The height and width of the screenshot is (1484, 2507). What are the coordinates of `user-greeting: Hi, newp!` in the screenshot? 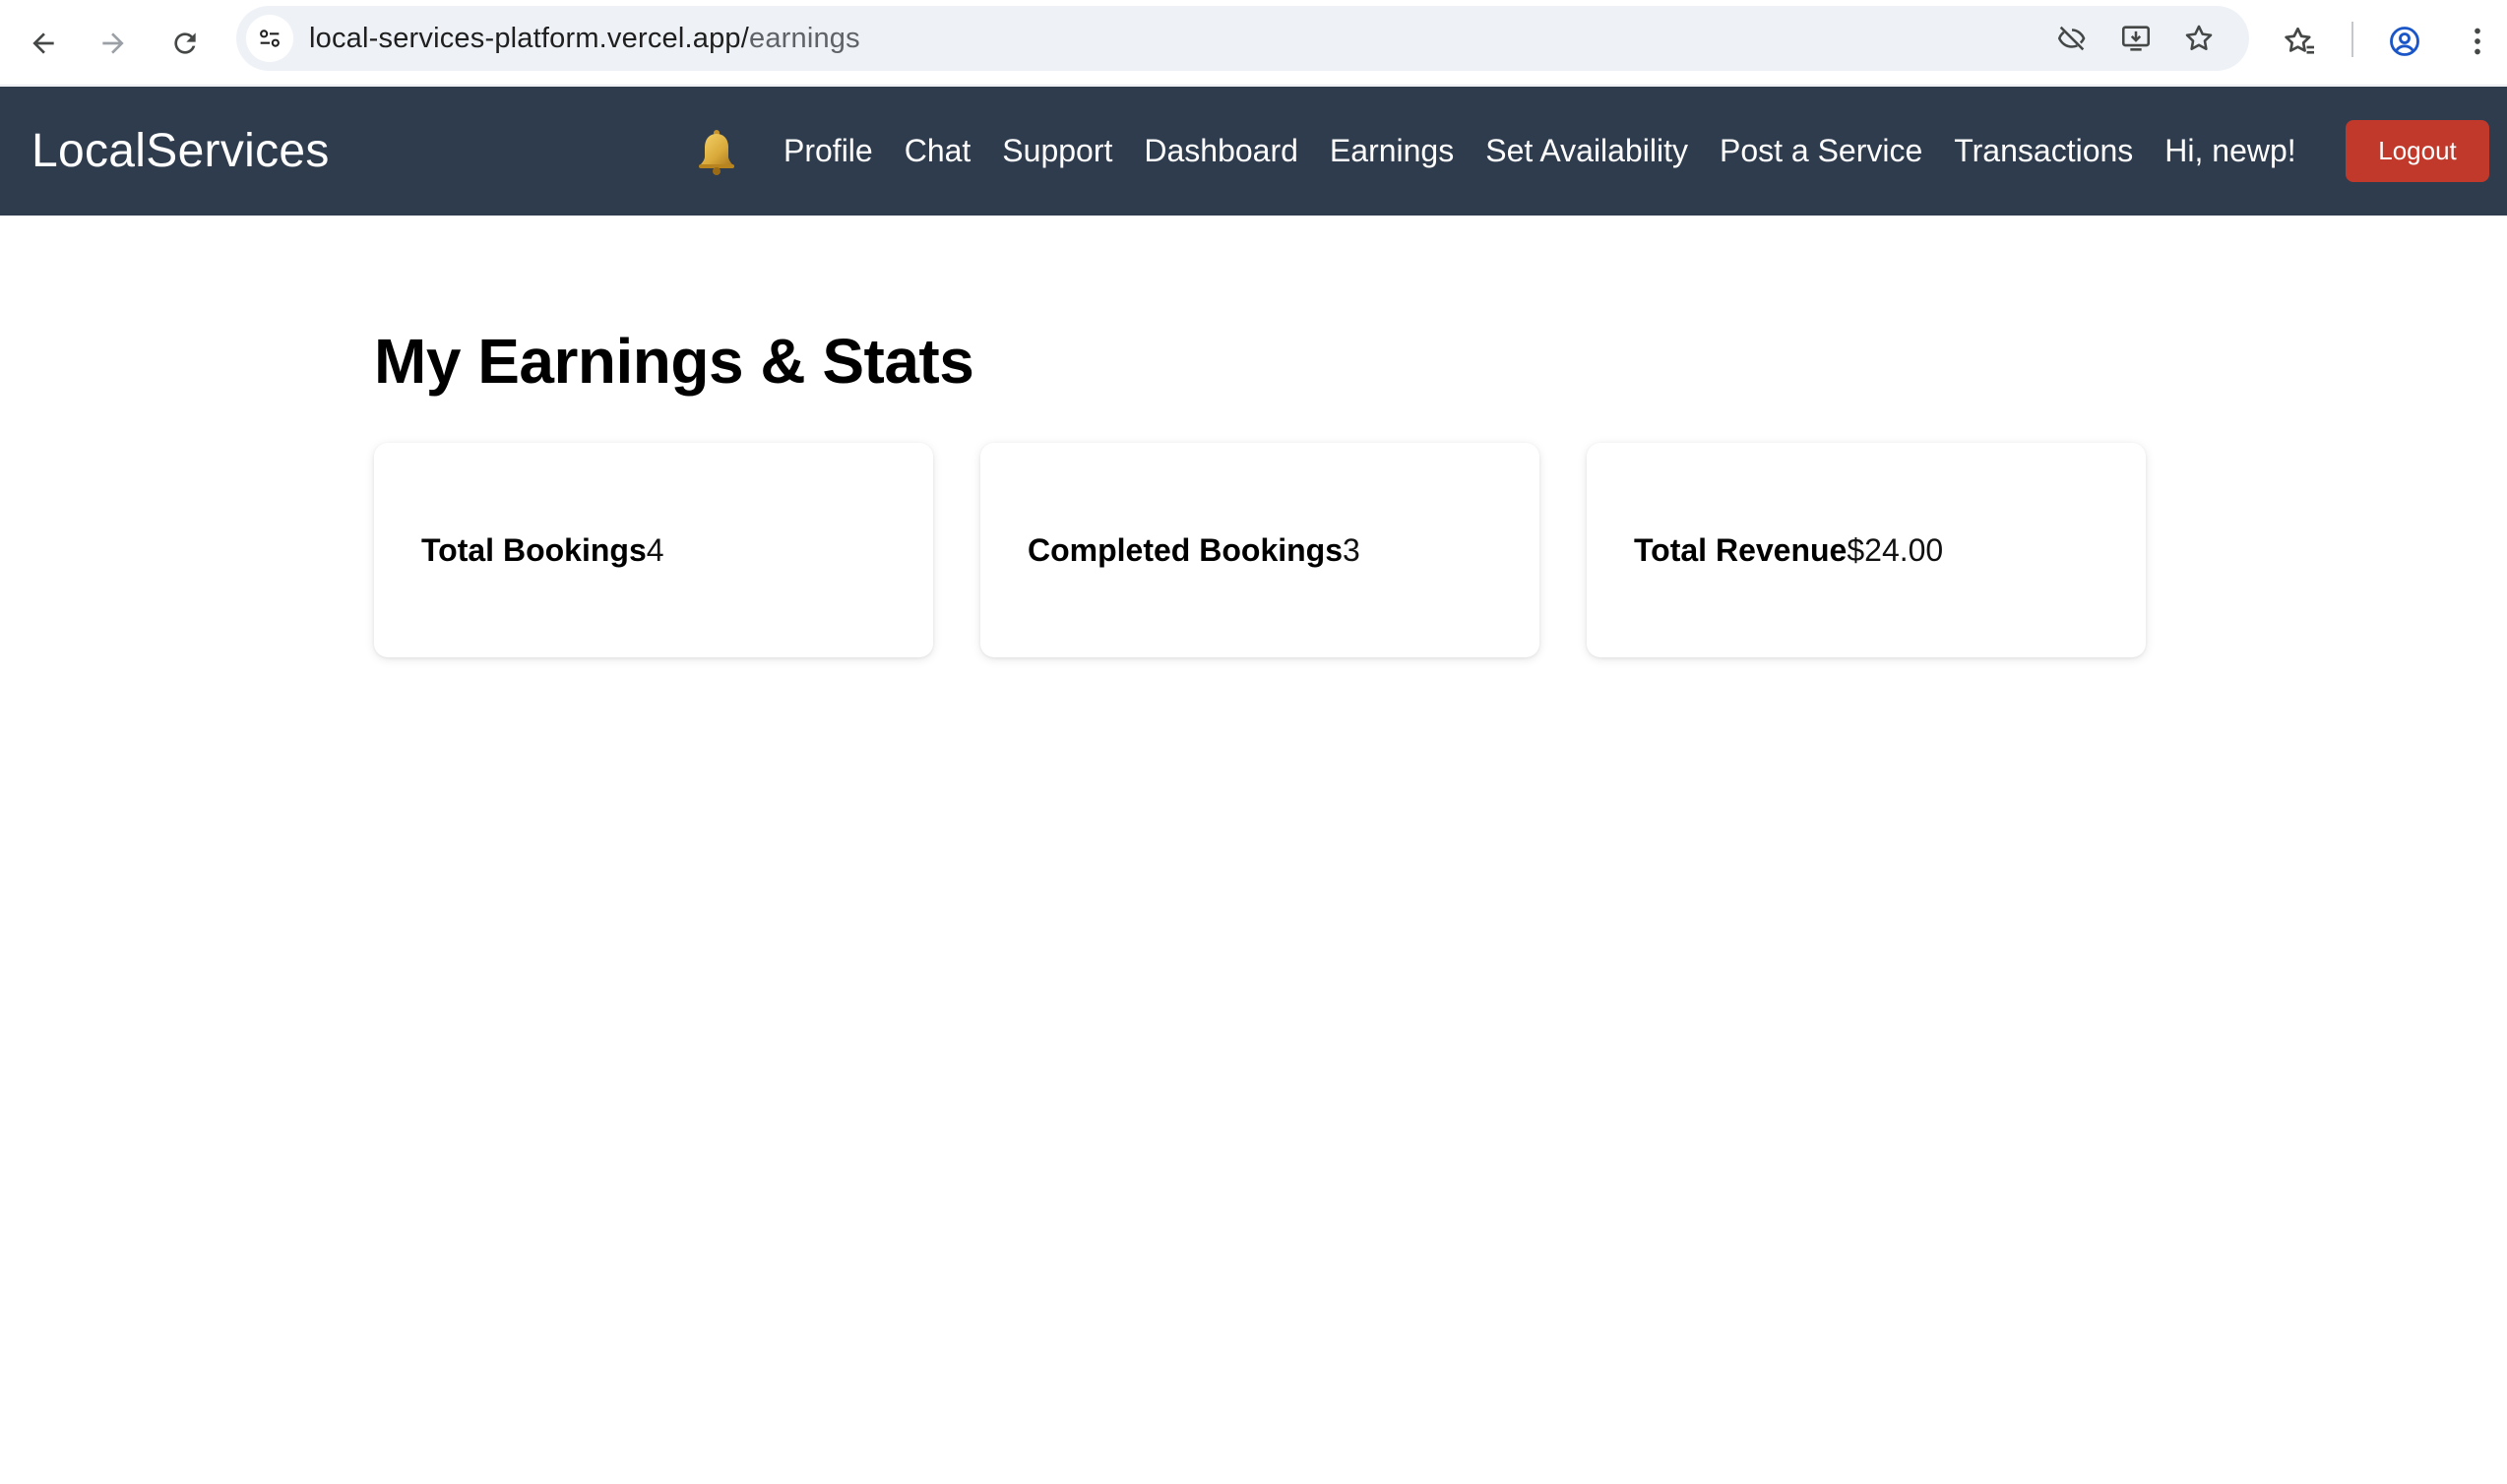 It's located at (2230, 150).